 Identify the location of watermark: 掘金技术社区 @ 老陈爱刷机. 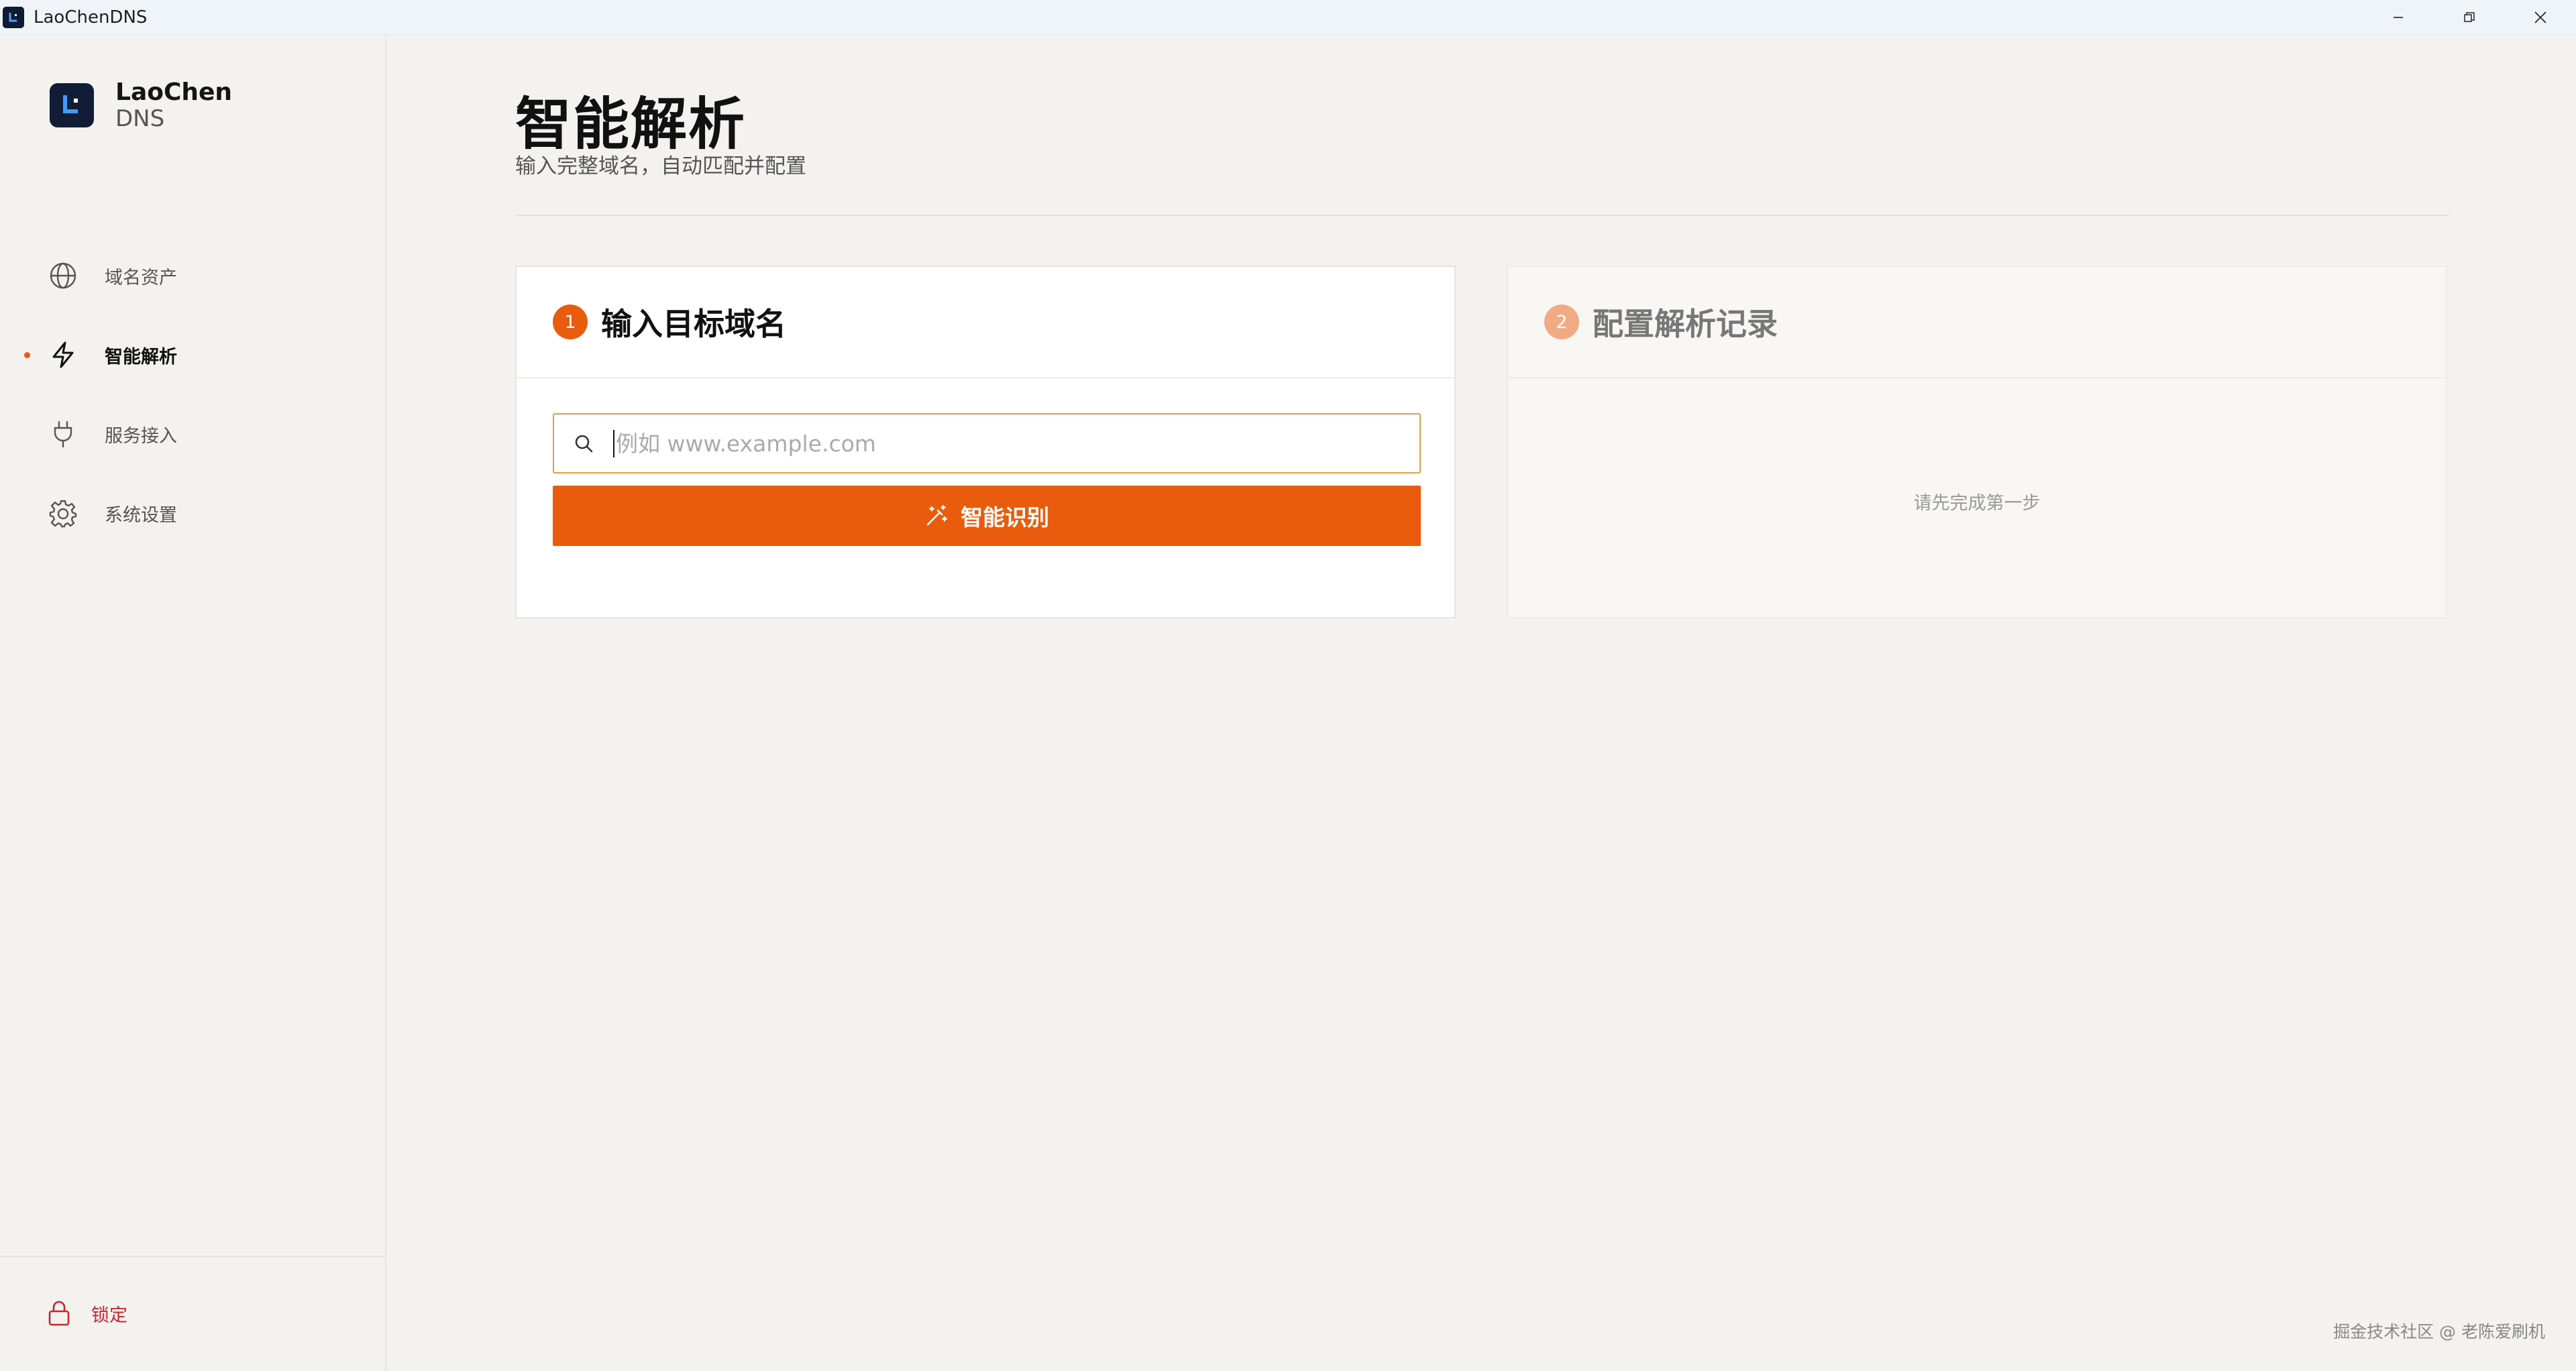
(2439, 1331).